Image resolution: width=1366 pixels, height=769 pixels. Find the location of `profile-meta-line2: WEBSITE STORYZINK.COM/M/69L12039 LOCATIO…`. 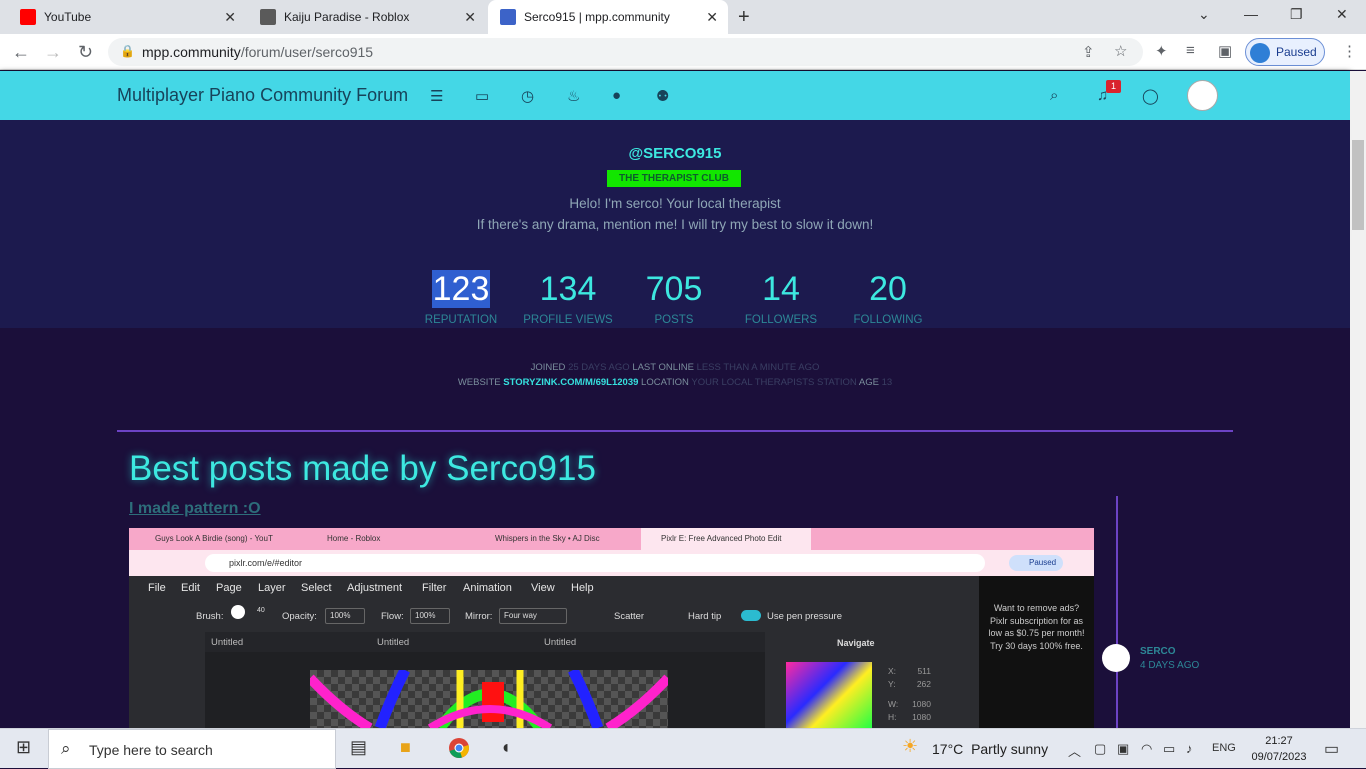

profile-meta-line2: WEBSITE STORYZINK.COM/M/69L12039 LOCATIO… is located at coordinates (675, 382).